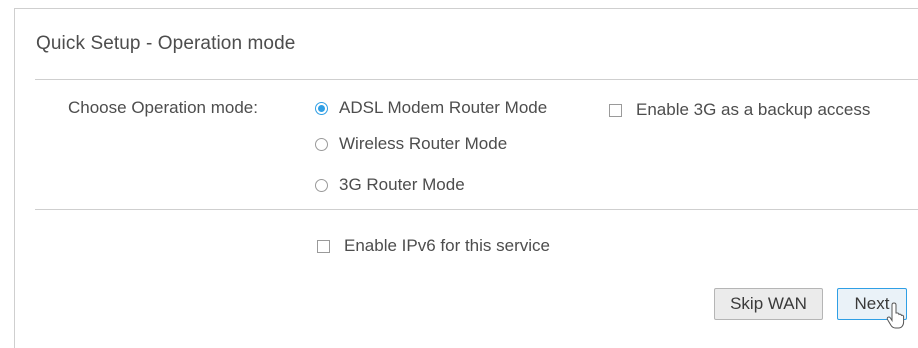 Image resolution: width=918 pixels, height=348 pixels. What do you see at coordinates (321, 108) in the screenshot?
I see `radio-selected-icon` at bounding box center [321, 108].